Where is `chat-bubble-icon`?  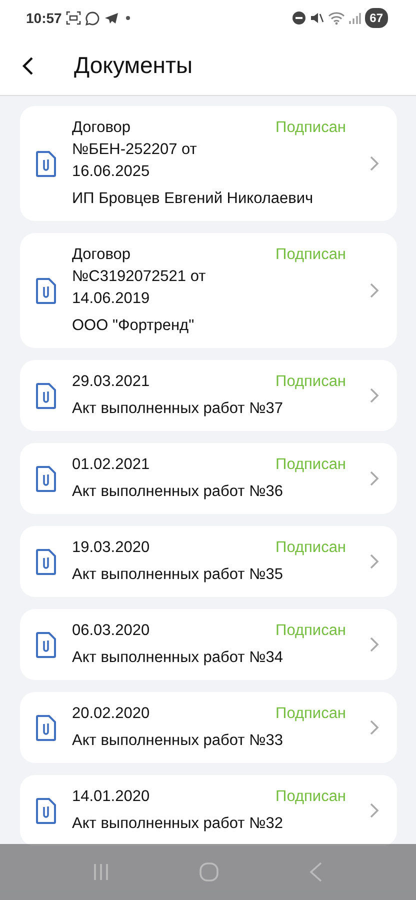 chat-bubble-icon is located at coordinates (92, 18).